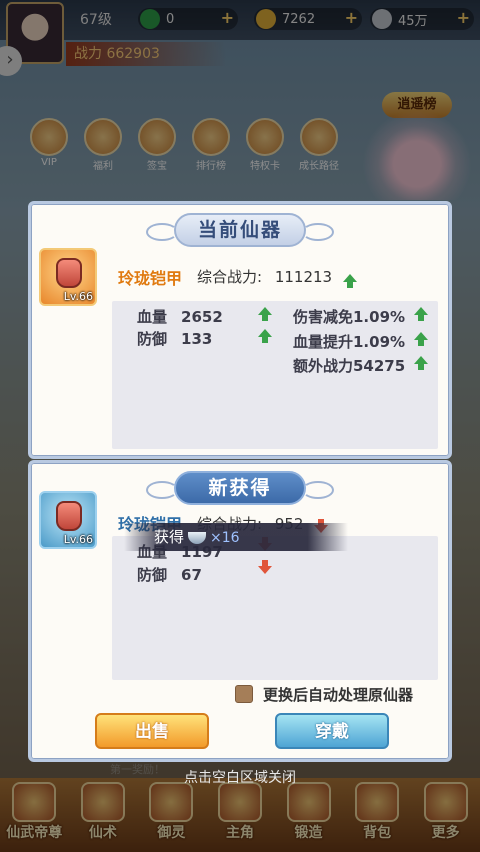 This screenshot has width=480, height=852. I want to click on stat-damage-reduction: 伤害减免1.09%, so click(349, 317).